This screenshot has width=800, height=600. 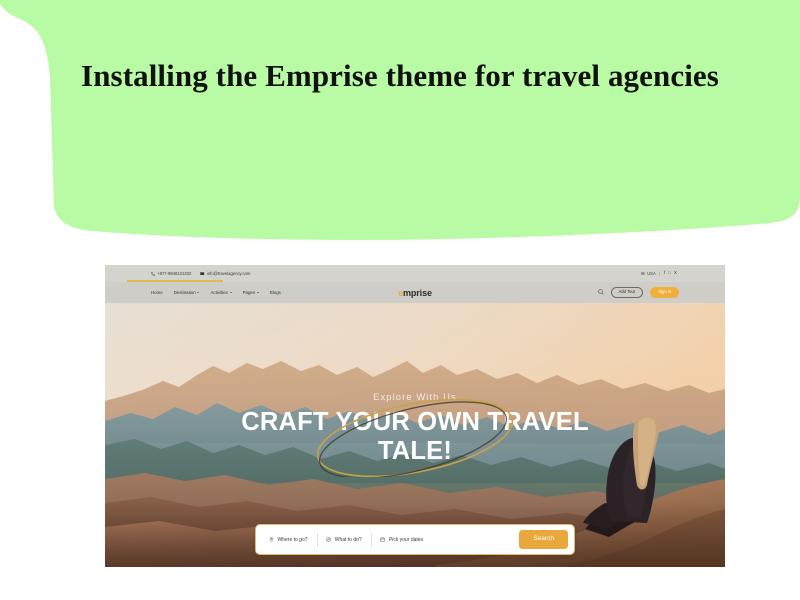 What do you see at coordinates (543, 539) in the screenshot?
I see `search-submit-button: Search` at bounding box center [543, 539].